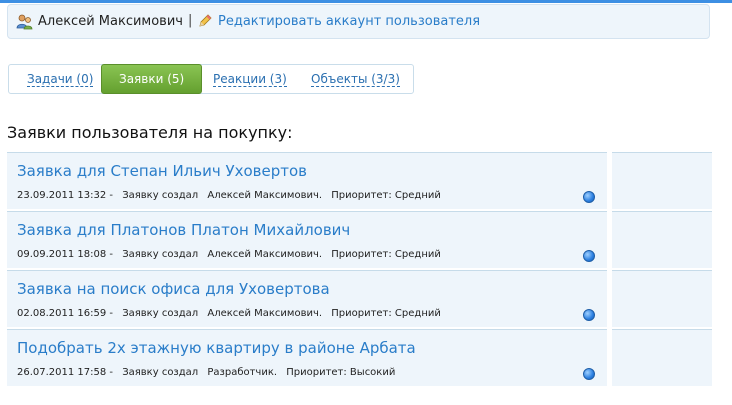 Image resolution: width=732 pixels, height=405 pixels. I want to click on request-title-link: Заявка на поиск офиса для Уховертова, so click(173, 289).